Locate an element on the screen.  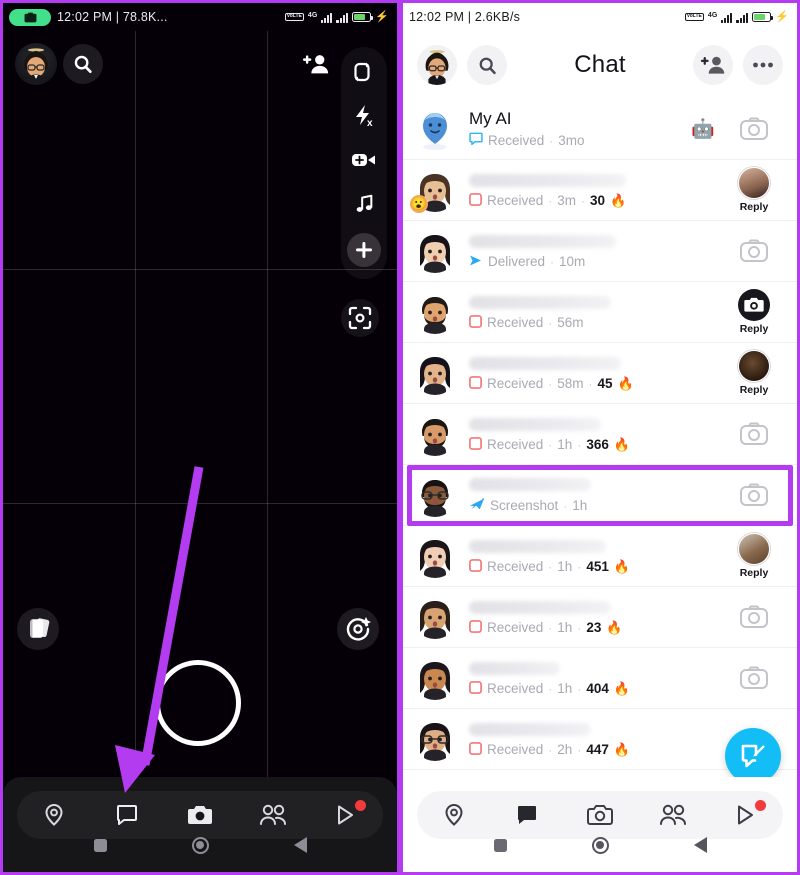
more-options-button is located at coordinates (763, 65).